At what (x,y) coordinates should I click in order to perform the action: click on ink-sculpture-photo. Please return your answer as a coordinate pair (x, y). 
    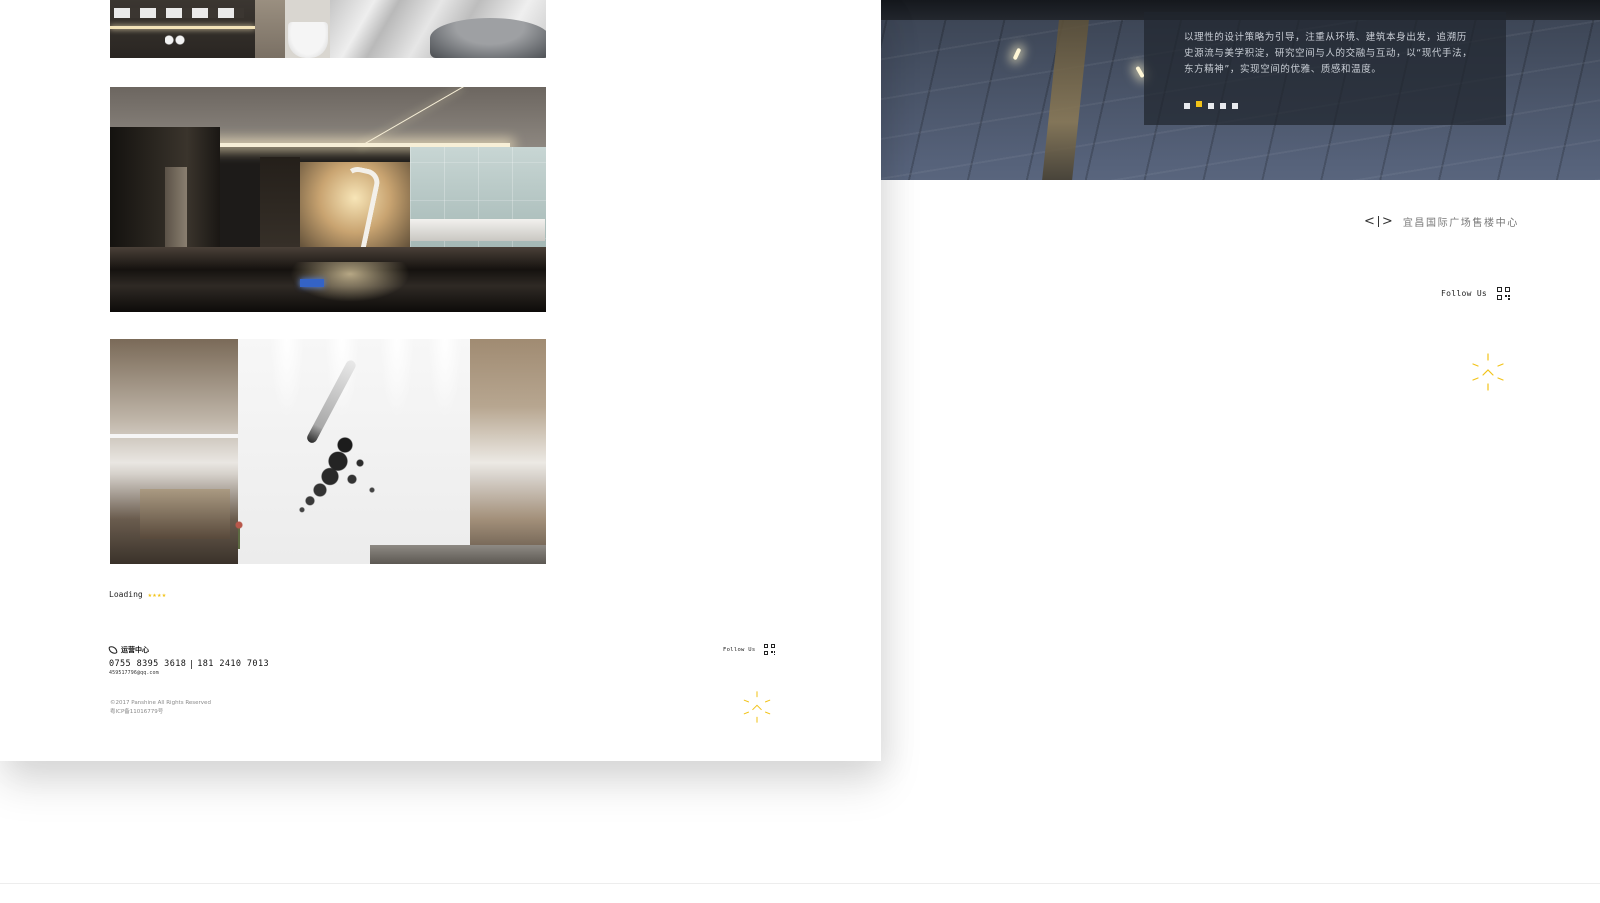
    Looking at the image, I should click on (328, 451).